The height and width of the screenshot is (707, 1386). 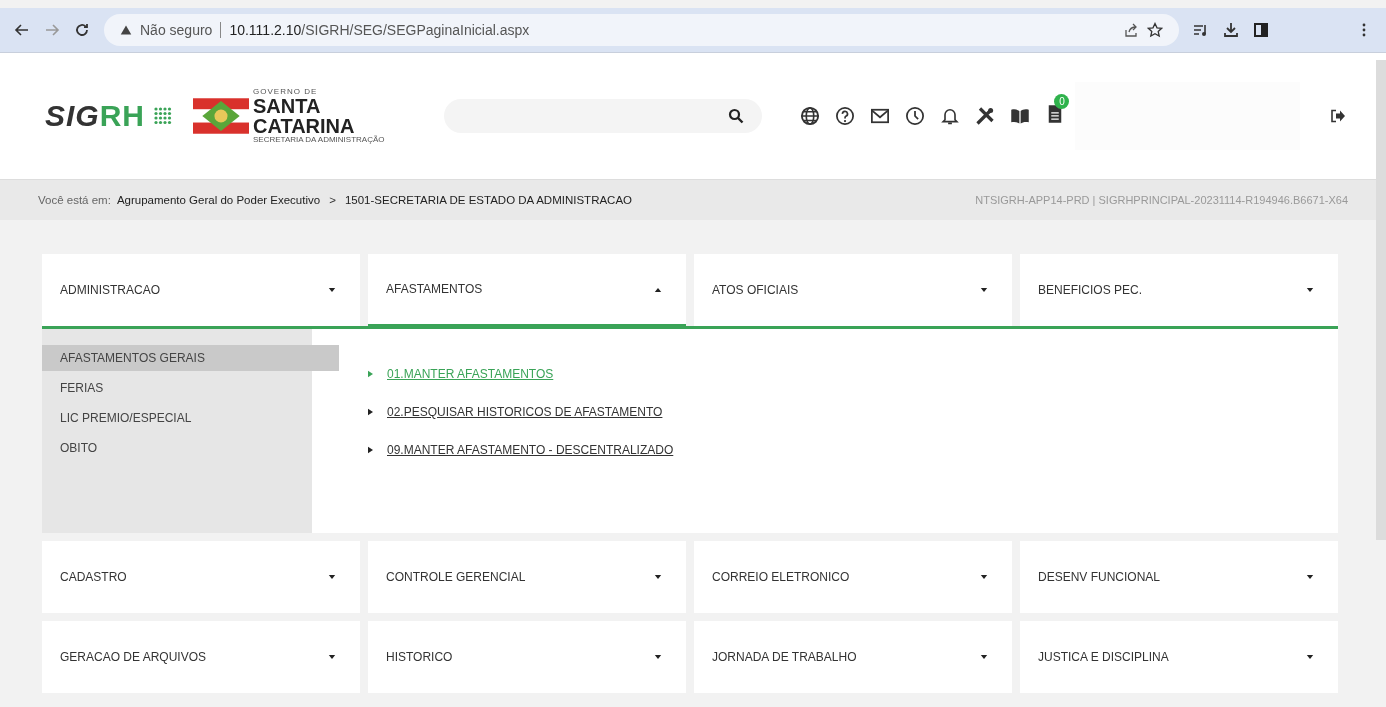 I want to click on menu-tile: DESENV FUNCIONAL, so click(x=1179, y=577).